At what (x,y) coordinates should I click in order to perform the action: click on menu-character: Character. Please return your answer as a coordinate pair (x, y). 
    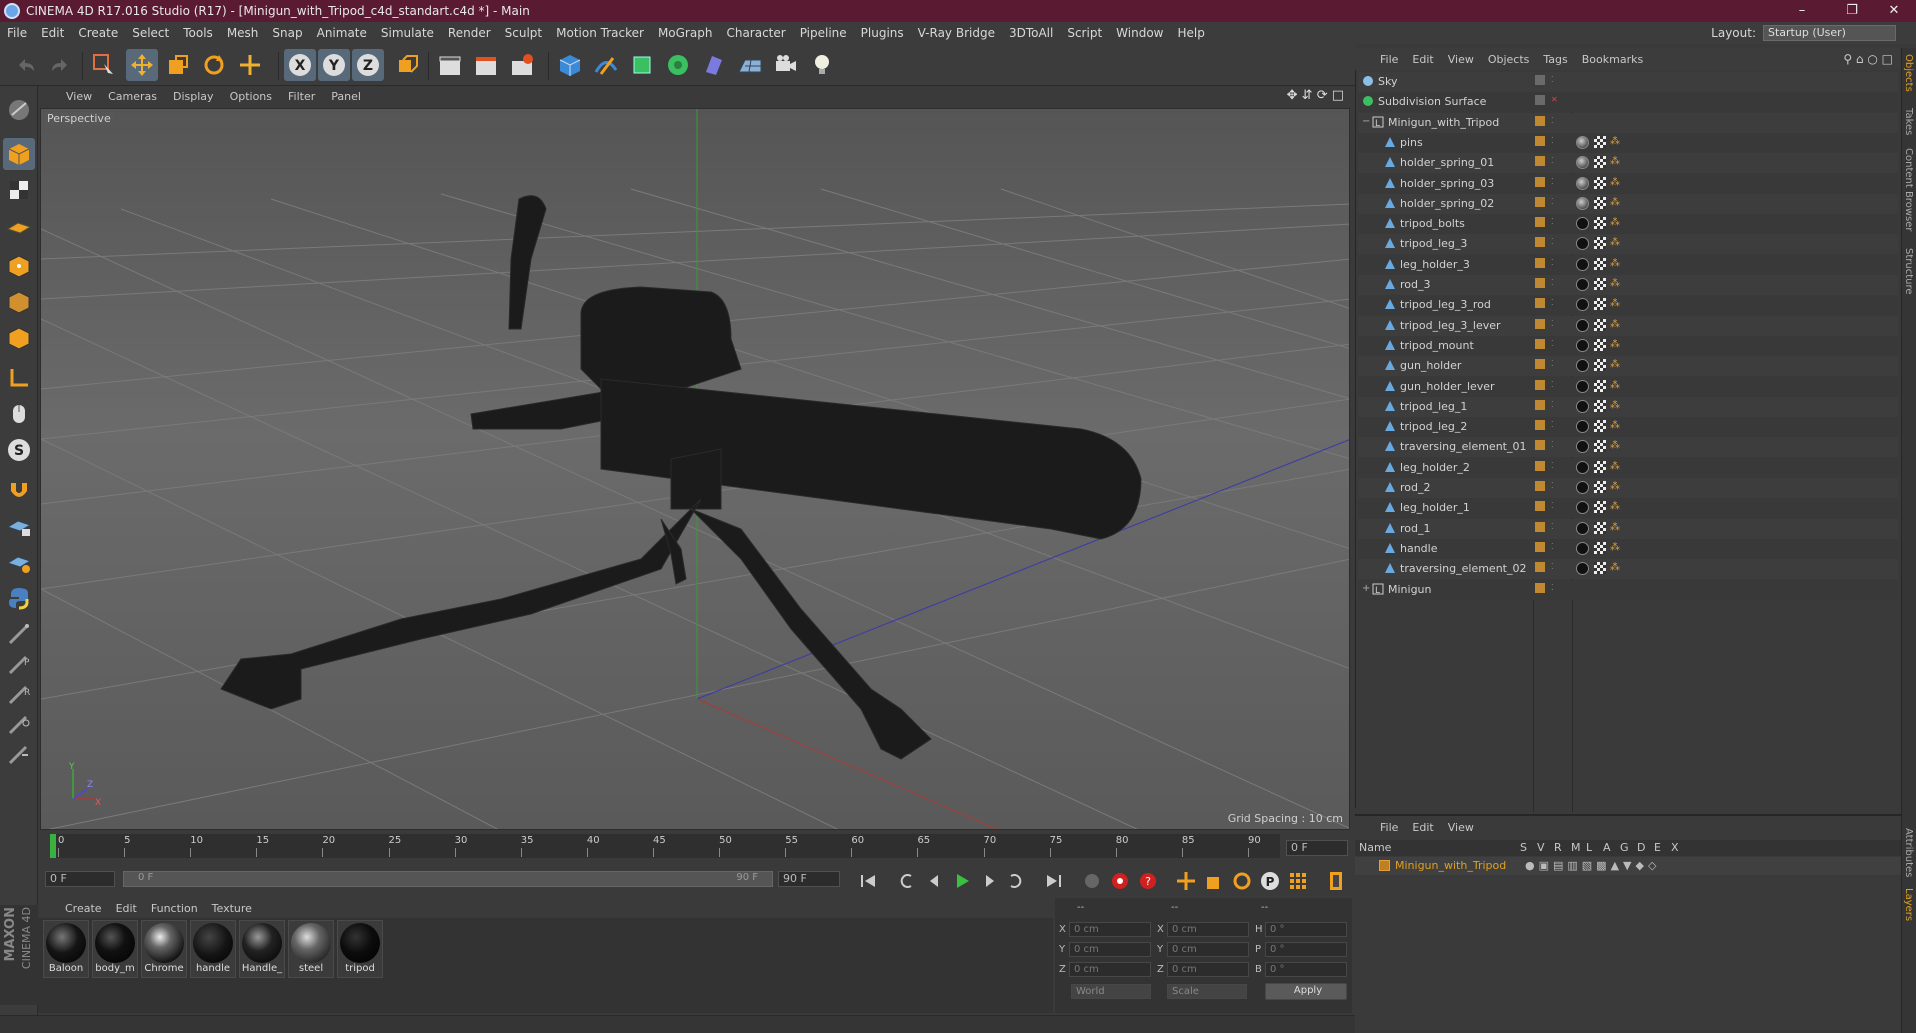
    Looking at the image, I should click on (755, 33).